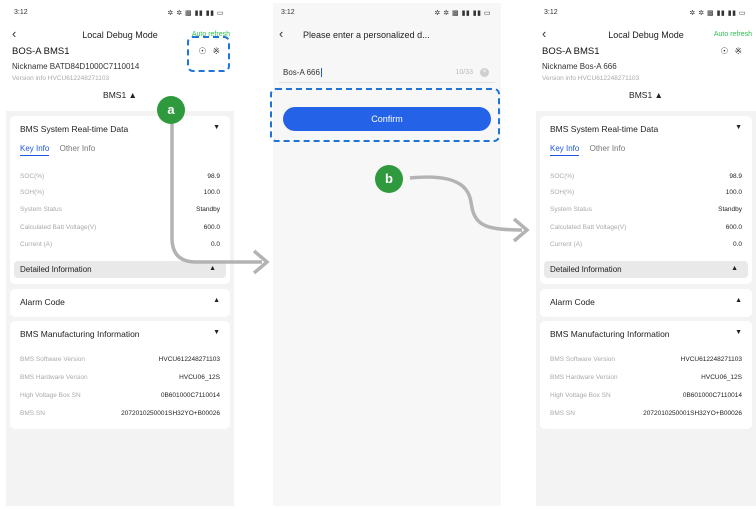 The width and height of the screenshot is (756, 509). What do you see at coordinates (350, 198) in the screenshot?
I see `flow-arrows` at bounding box center [350, 198].